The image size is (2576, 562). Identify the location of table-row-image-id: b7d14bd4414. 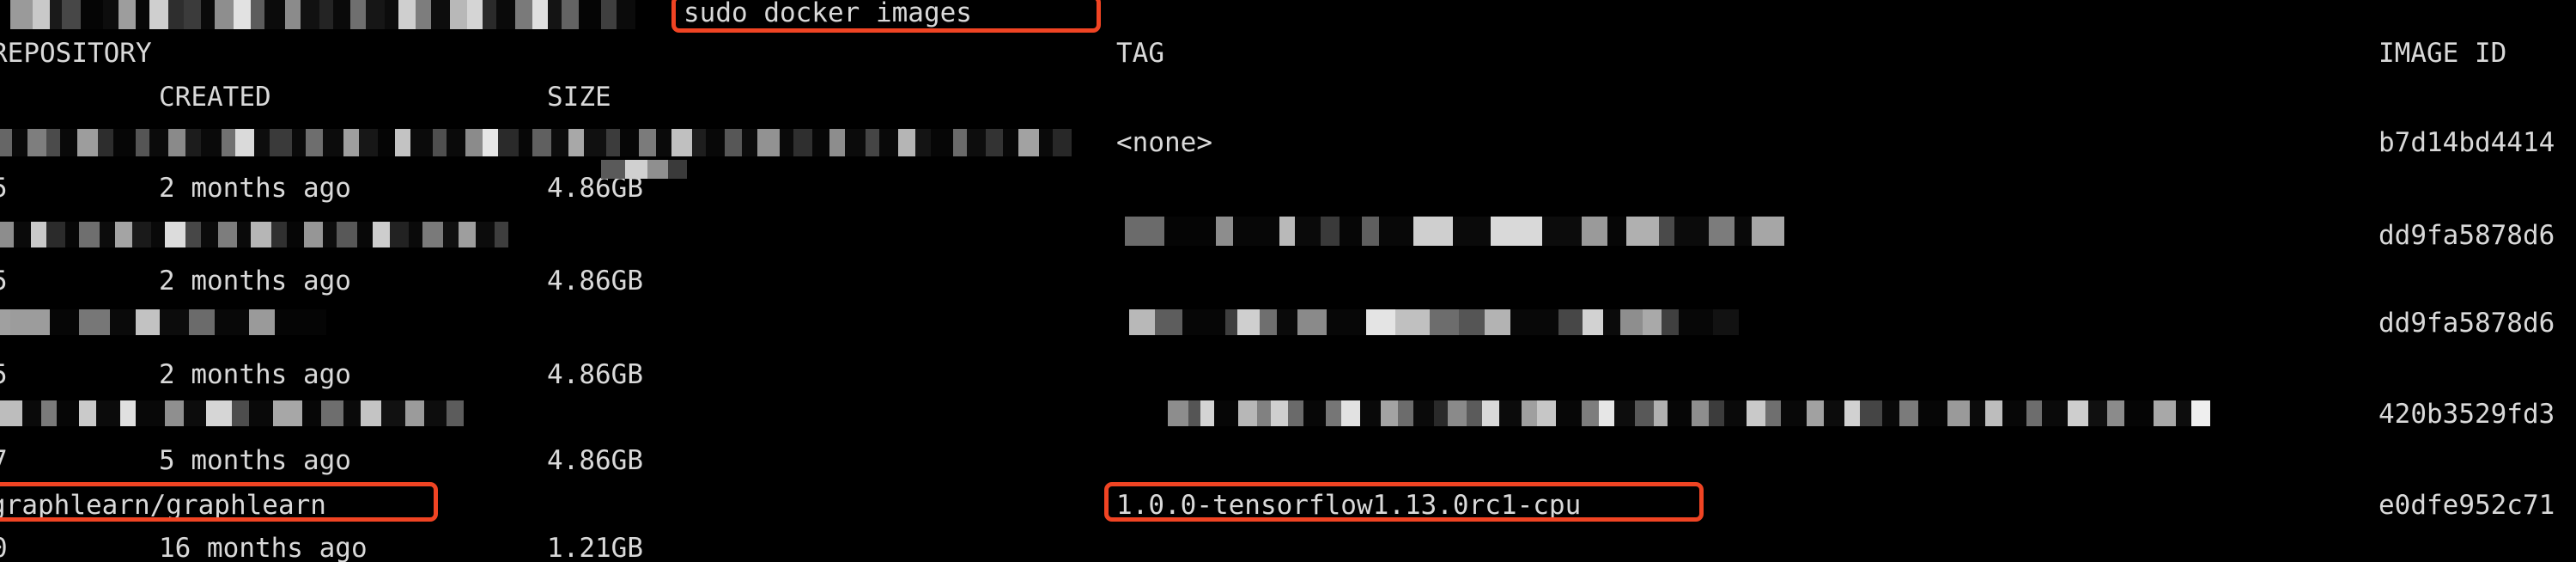
(2467, 142).